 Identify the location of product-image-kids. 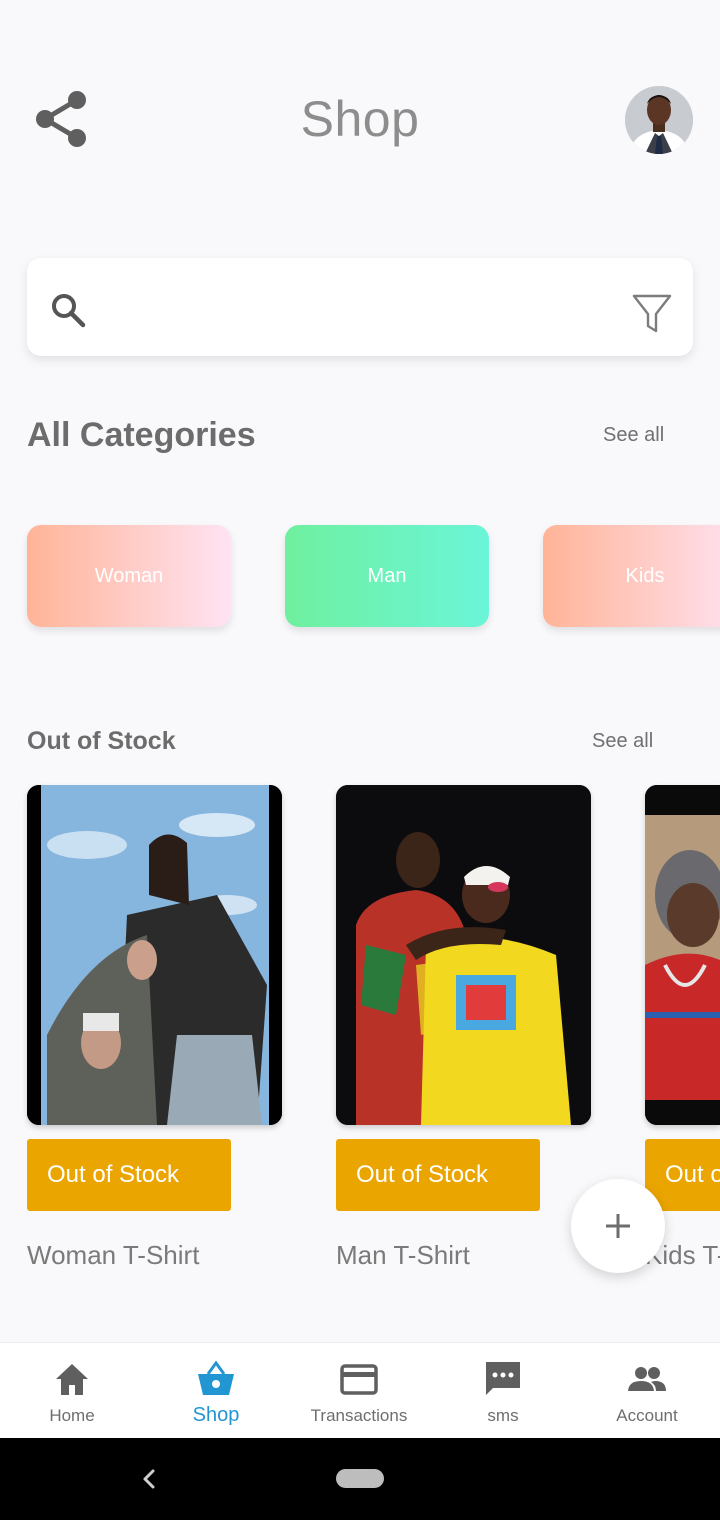
(682, 955).